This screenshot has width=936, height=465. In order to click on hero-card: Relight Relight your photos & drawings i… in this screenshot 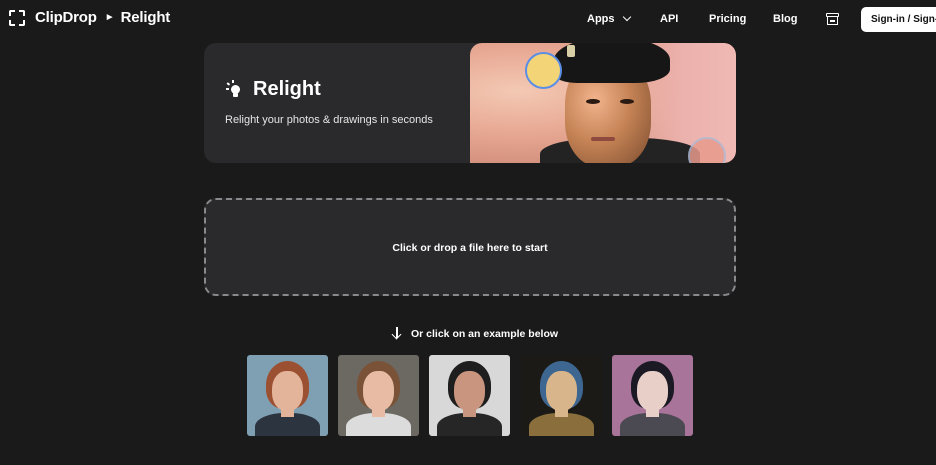, I will do `click(470, 103)`.